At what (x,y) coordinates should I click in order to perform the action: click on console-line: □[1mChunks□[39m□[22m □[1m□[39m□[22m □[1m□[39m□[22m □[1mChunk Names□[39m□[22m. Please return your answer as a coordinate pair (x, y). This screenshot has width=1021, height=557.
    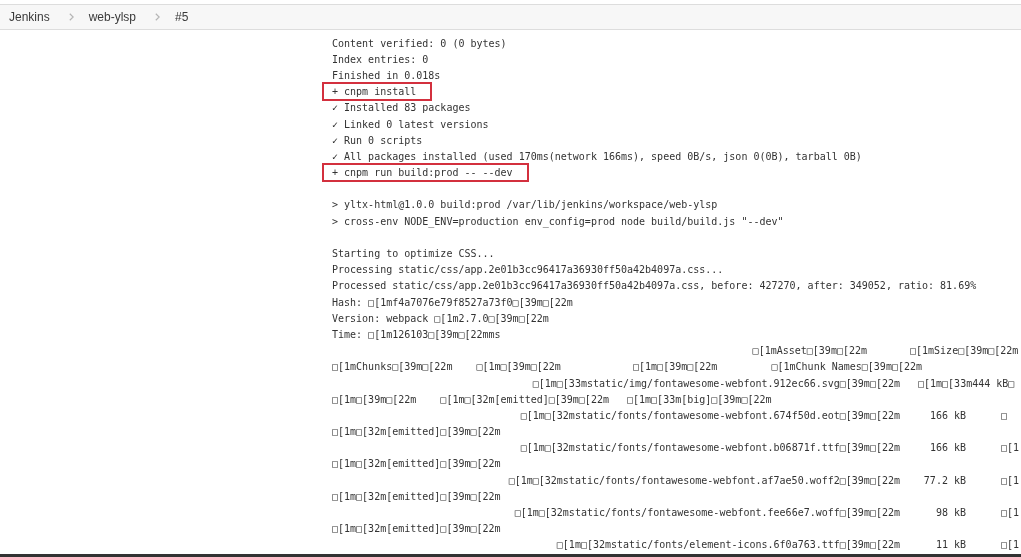
    Looking at the image, I should click on (627, 367).